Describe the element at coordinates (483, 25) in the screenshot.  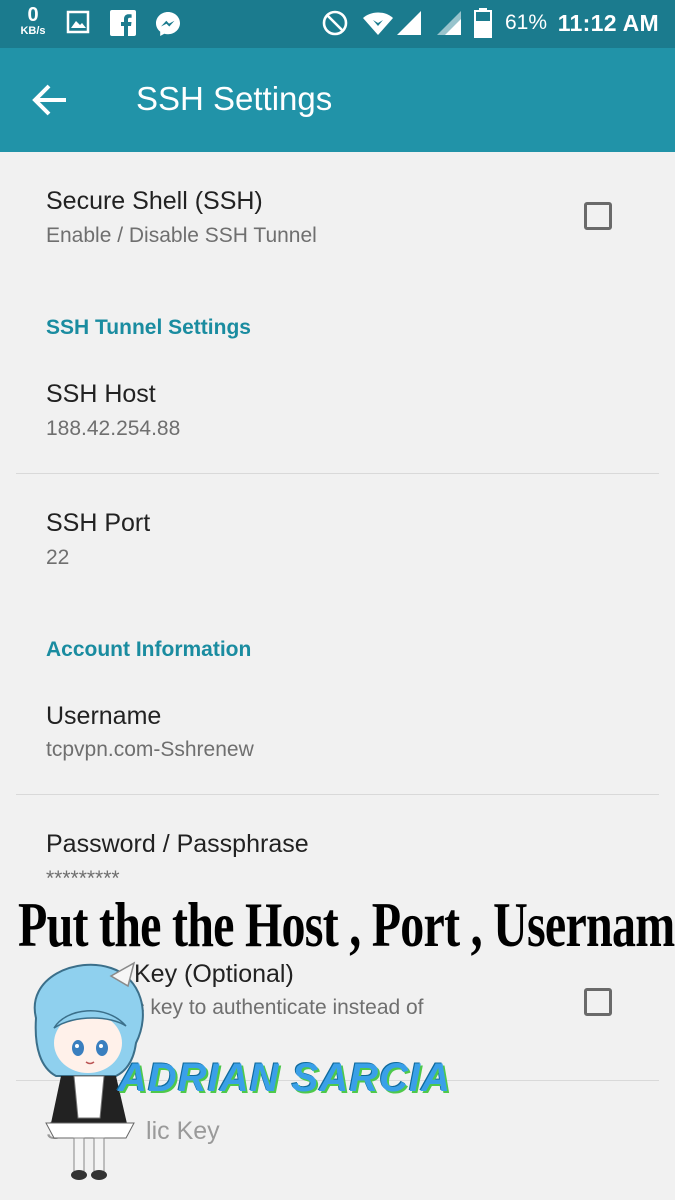
I see `battery-icon` at that location.